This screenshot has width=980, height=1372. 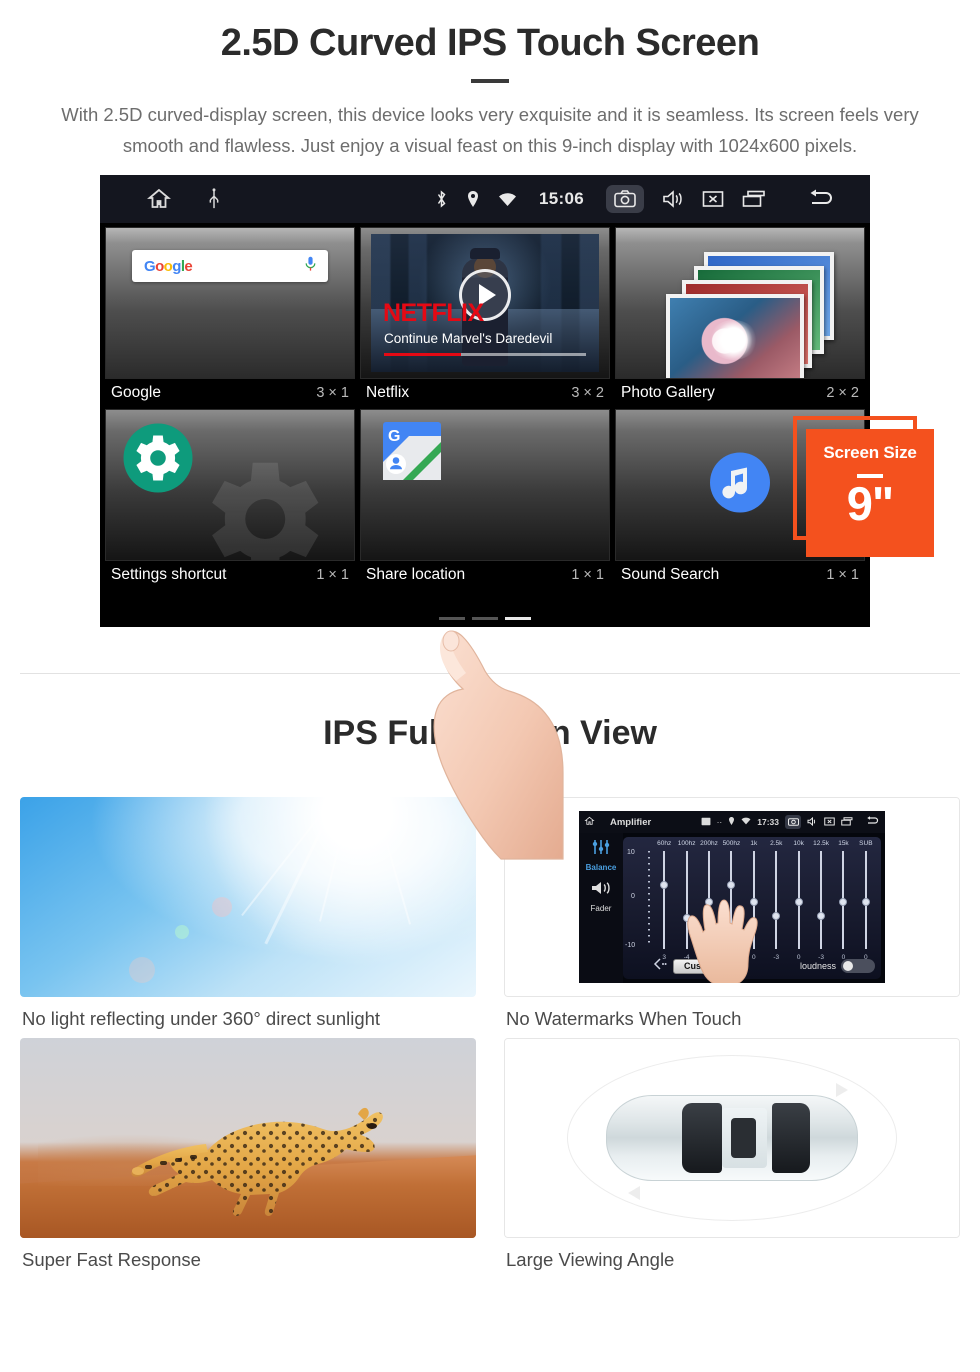 I want to click on amplifier-status-bar: Amplifier ·· 17:33, so click(x=732, y=822).